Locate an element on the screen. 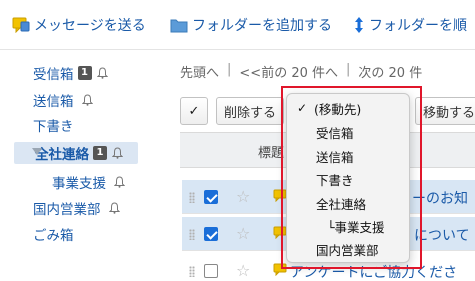 Image resolution: width=475 pixels, height=281 pixels. folder-business-support: 事業支援 is located at coordinates (88, 182).